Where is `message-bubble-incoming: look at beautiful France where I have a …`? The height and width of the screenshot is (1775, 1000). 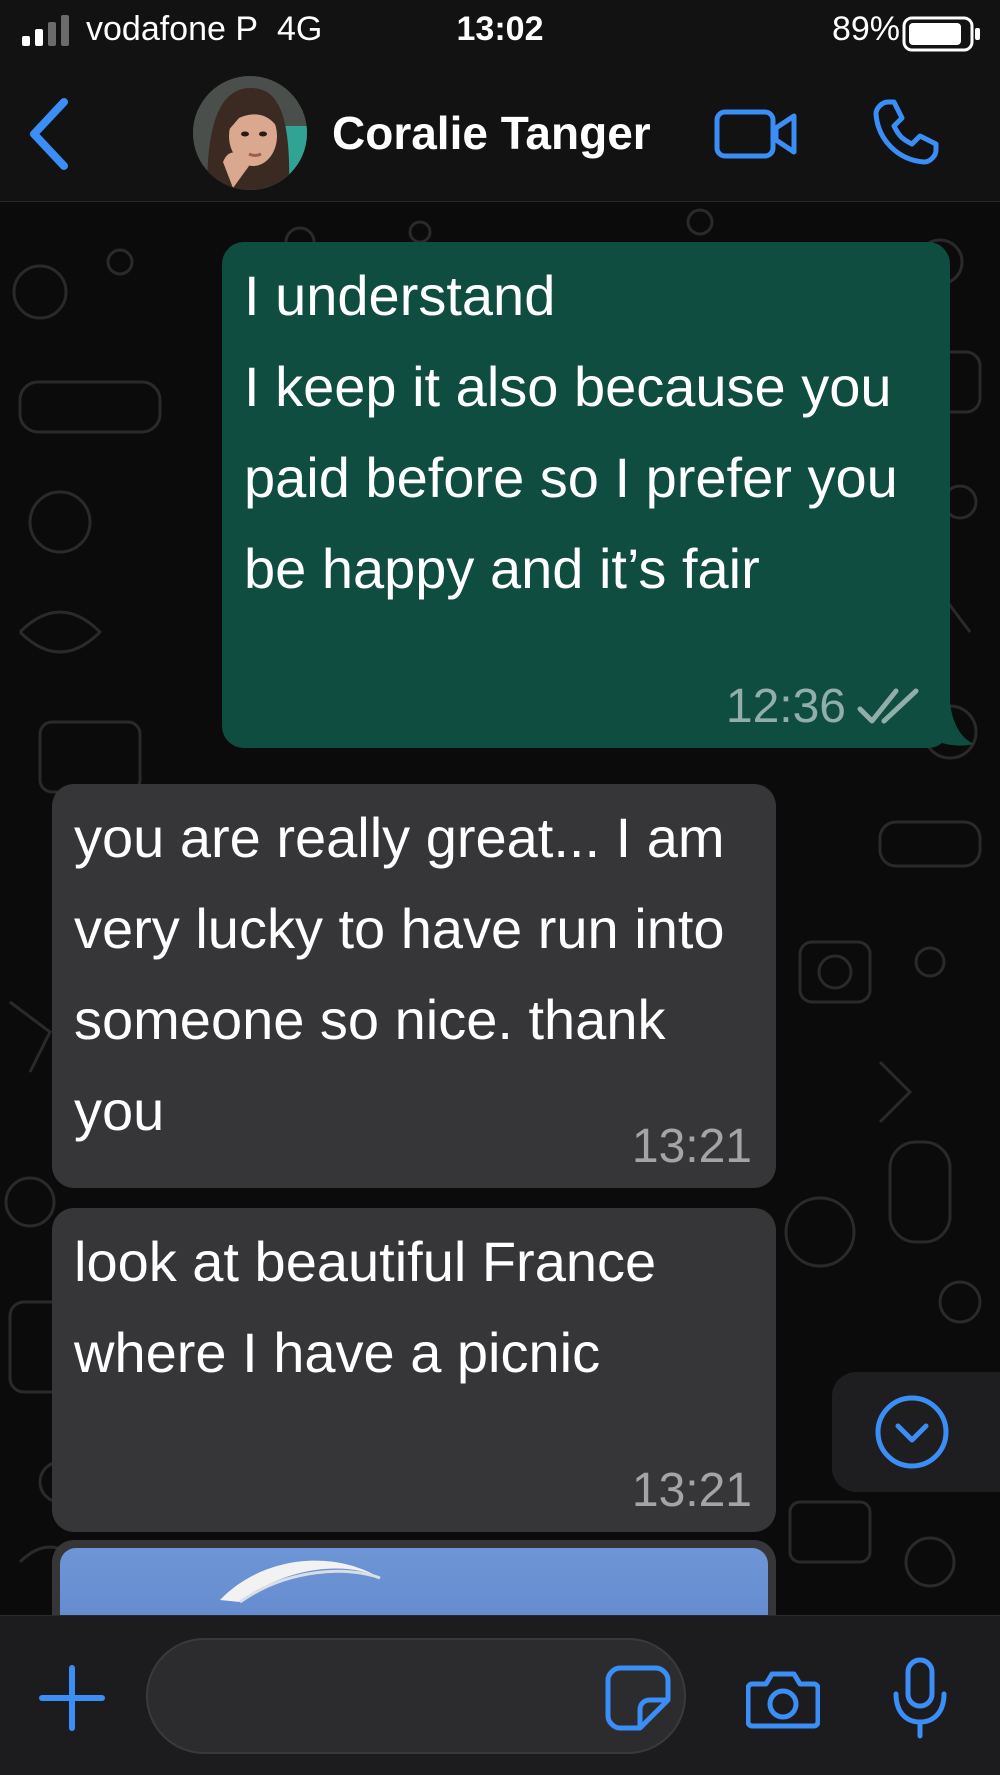
message-bubble-incoming: look at beautiful France where I have a … is located at coordinates (414, 1370).